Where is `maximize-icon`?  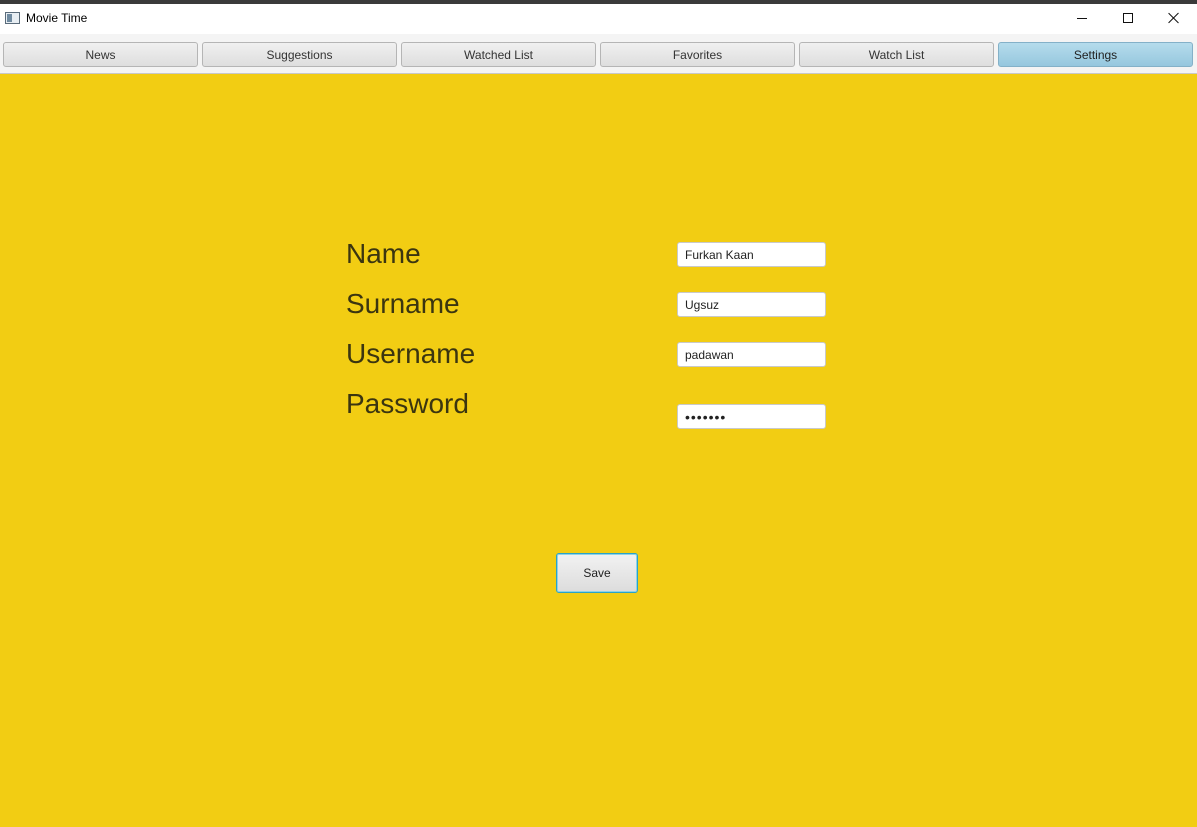
maximize-icon is located at coordinates (1128, 18).